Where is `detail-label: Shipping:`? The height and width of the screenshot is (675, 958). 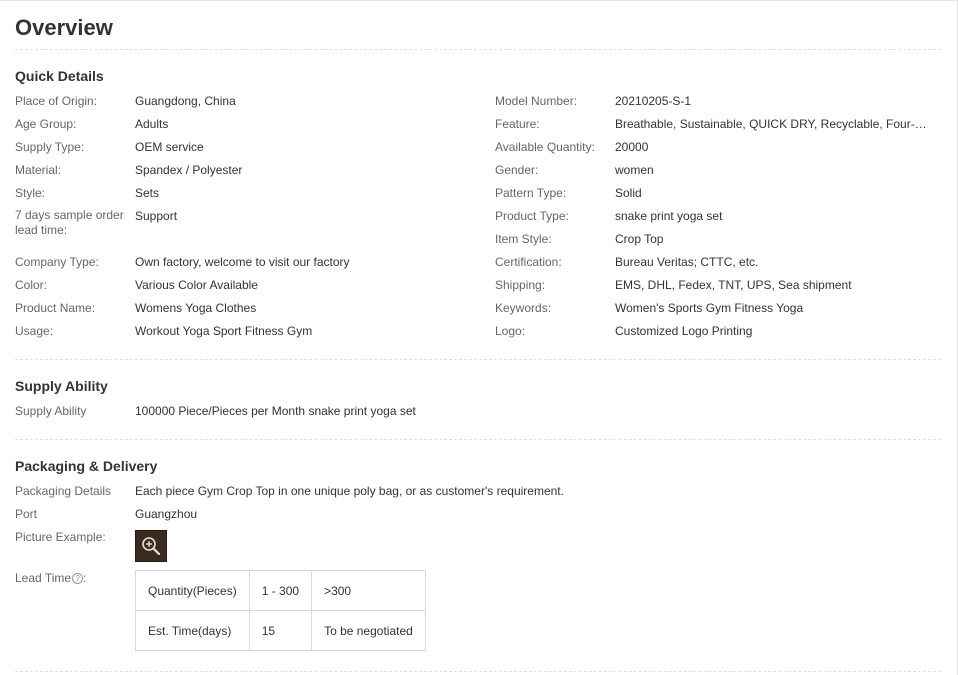
detail-label: Shipping: is located at coordinates (520, 285).